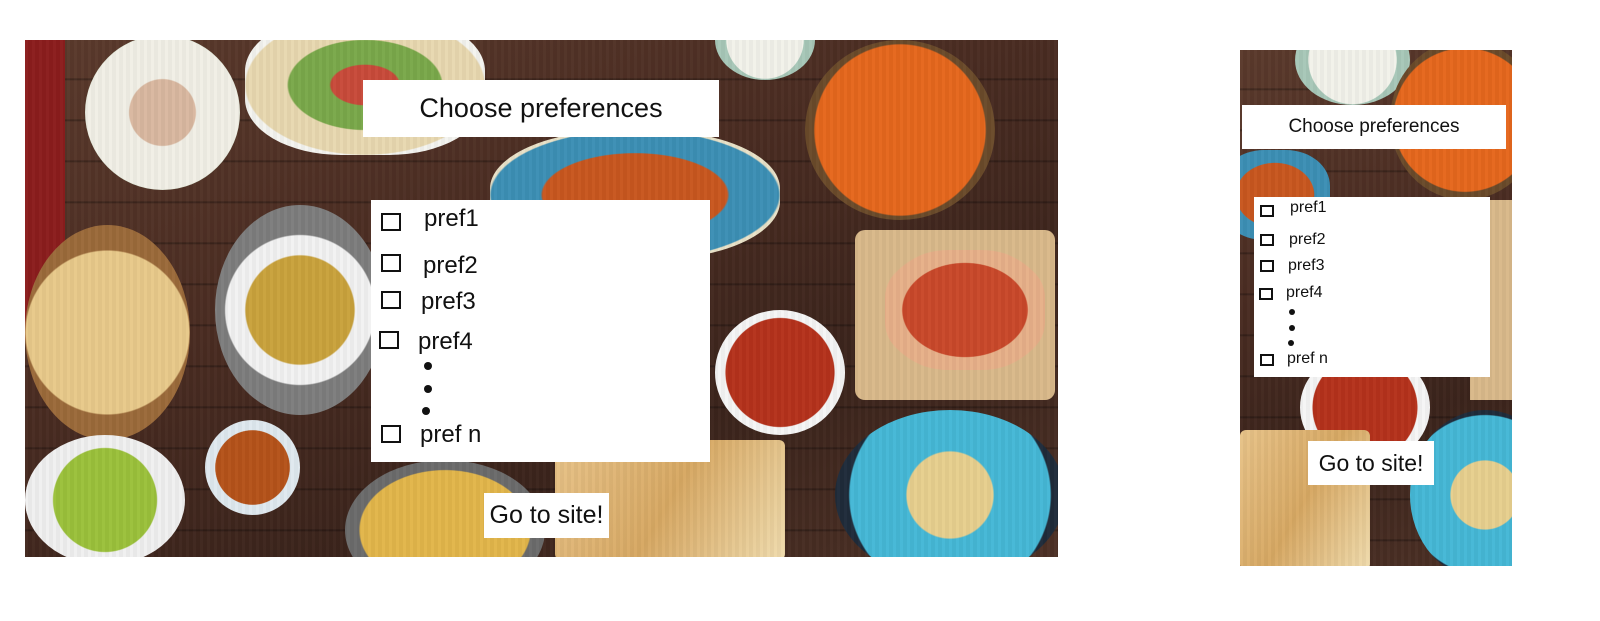  I want to click on desktop-preferences-panel: pref1 pref2 pref3 pref4 pref n, so click(540, 331).